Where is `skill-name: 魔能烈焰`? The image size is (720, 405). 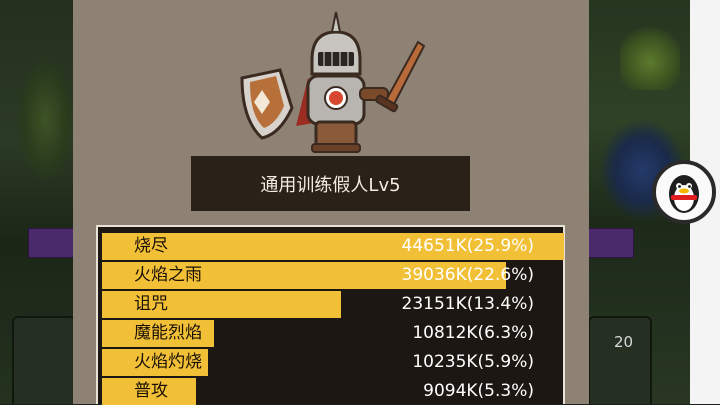
skill-name: 魔能烈焰 is located at coordinates (168, 333).